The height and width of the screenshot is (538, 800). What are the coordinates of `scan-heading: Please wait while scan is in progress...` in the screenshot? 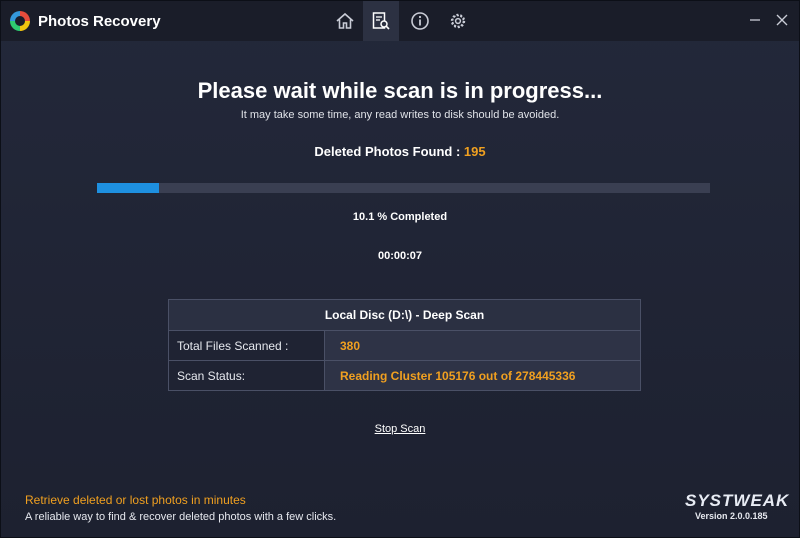 It's located at (400, 90).